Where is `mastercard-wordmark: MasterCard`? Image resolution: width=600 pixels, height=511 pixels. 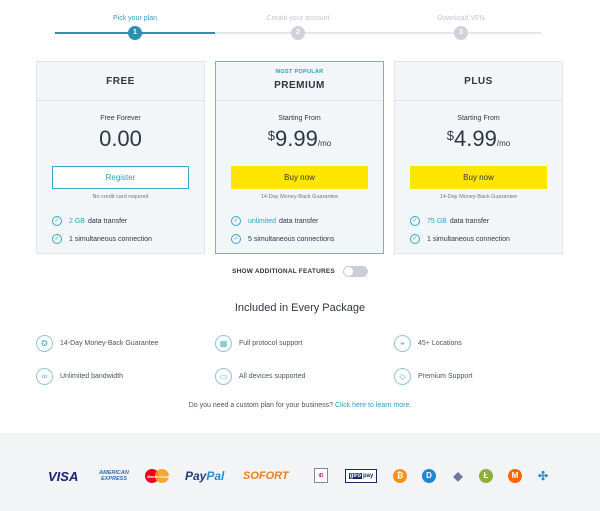
mastercard-wordmark: MasterCard is located at coordinates (157, 476).